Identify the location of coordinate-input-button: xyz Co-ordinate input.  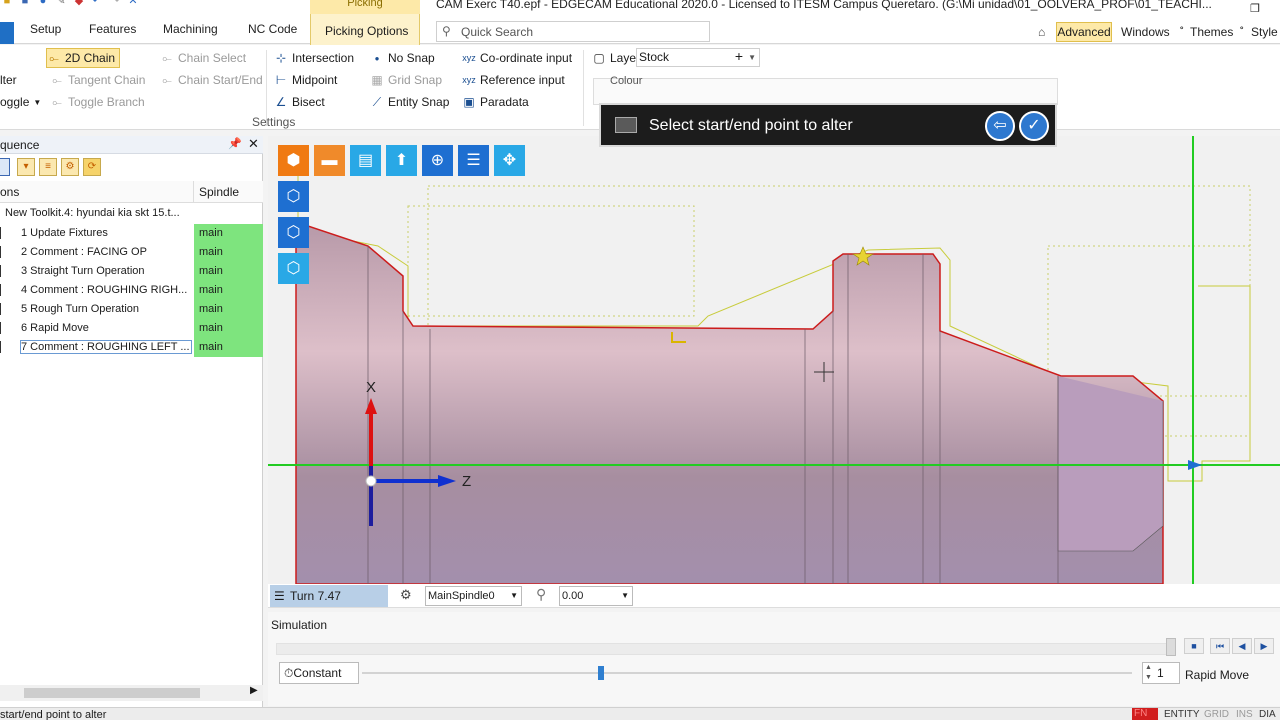
(517, 58).